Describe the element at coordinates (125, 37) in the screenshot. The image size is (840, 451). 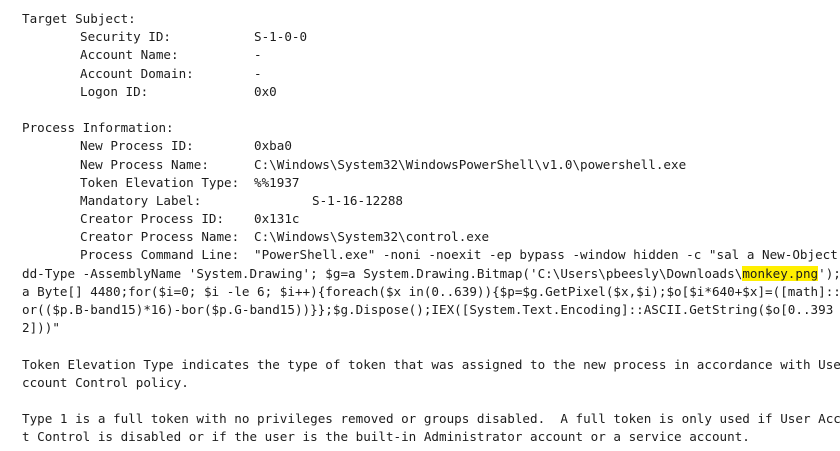
I see `field-label: Security ID:` at that location.